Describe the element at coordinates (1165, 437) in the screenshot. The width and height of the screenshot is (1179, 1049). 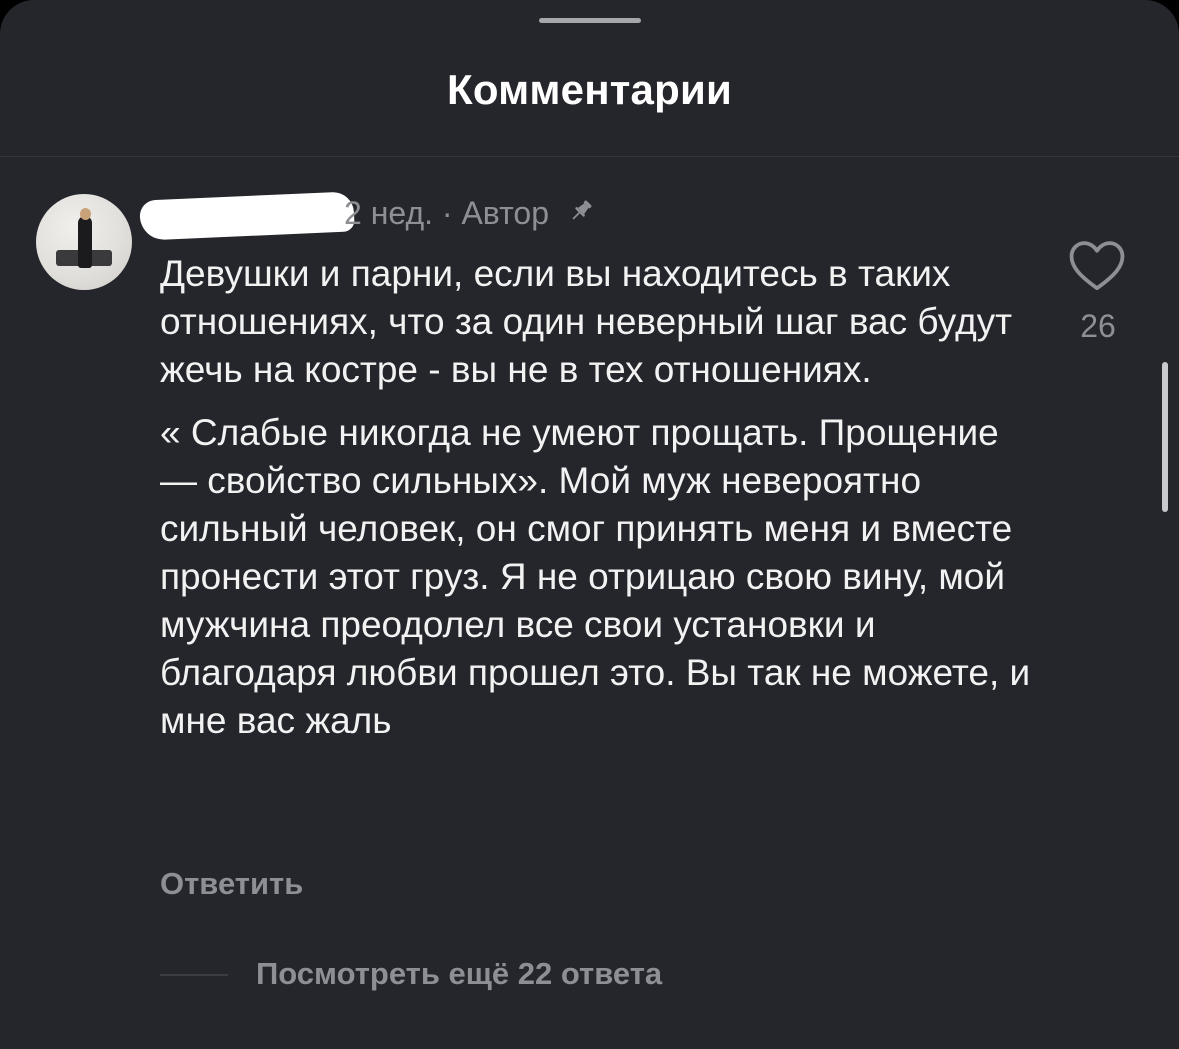
I see `scrollbar` at that location.